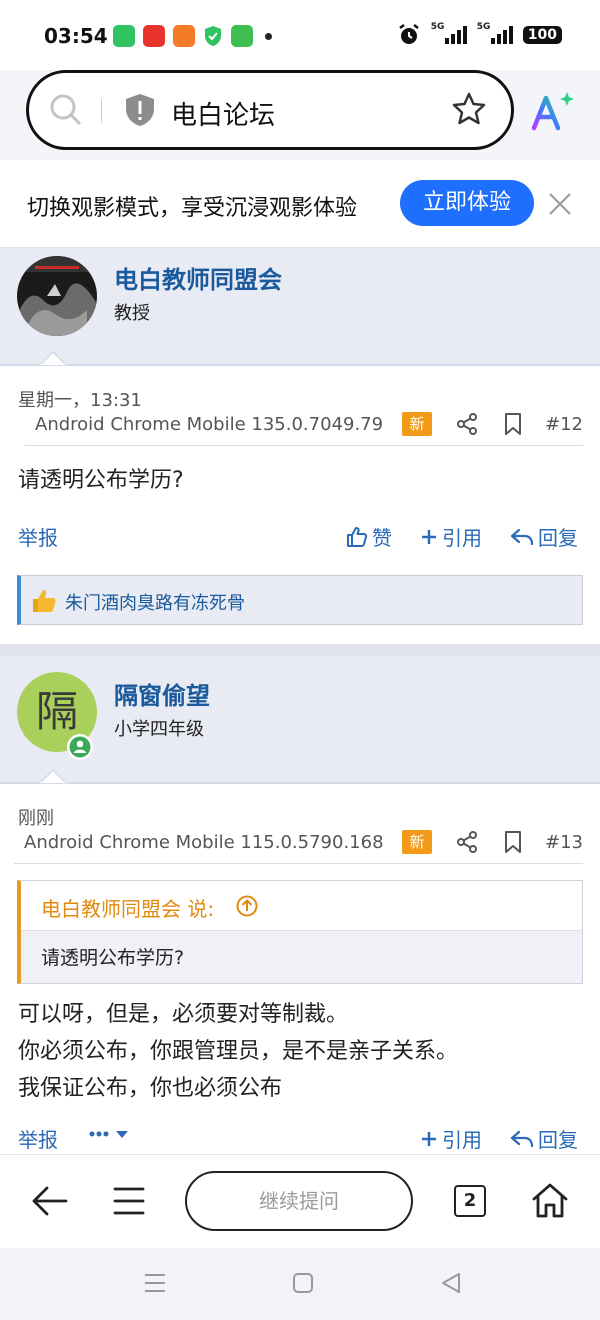  I want to click on avatar, so click(57, 296).